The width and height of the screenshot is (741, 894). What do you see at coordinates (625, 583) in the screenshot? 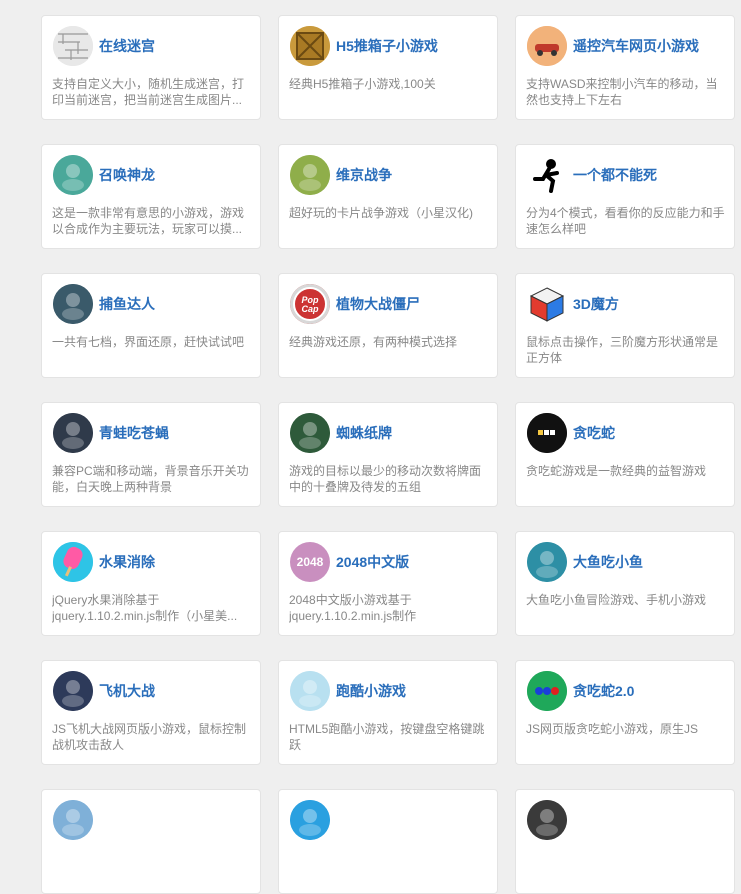
I see `game-card: 大鱼吃小鱼大鱼吃小鱼冒险游戏、手机小游戏` at bounding box center [625, 583].